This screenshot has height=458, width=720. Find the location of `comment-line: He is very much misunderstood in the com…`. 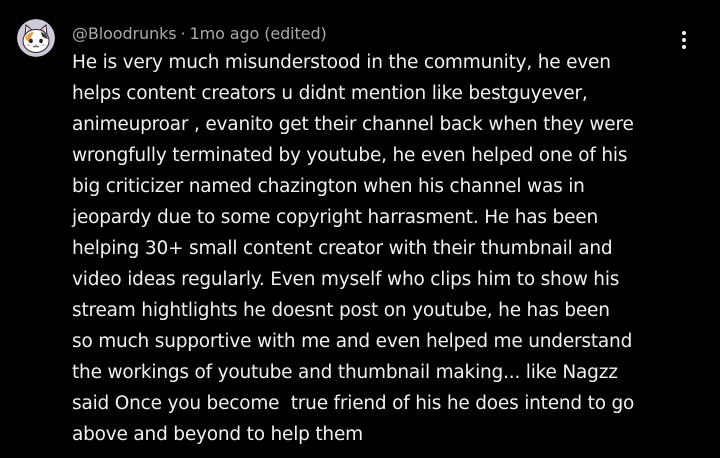

comment-line: He is very much misunderstood in the com… is located at coordinates (341, 62).